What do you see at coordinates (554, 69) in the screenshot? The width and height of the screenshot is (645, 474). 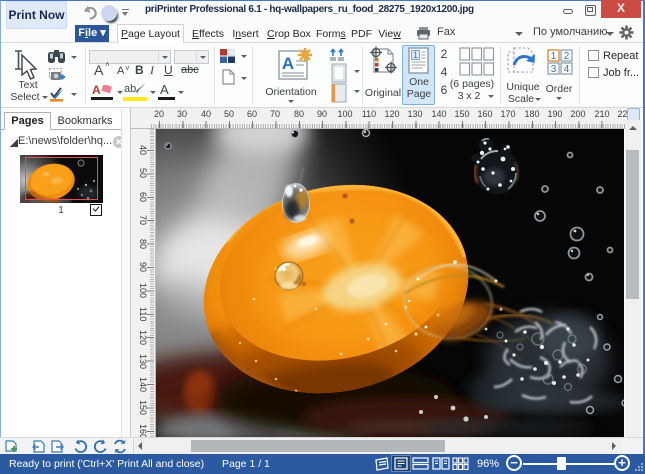 I see `svg-text: 3` at bounding box center [554, 69].